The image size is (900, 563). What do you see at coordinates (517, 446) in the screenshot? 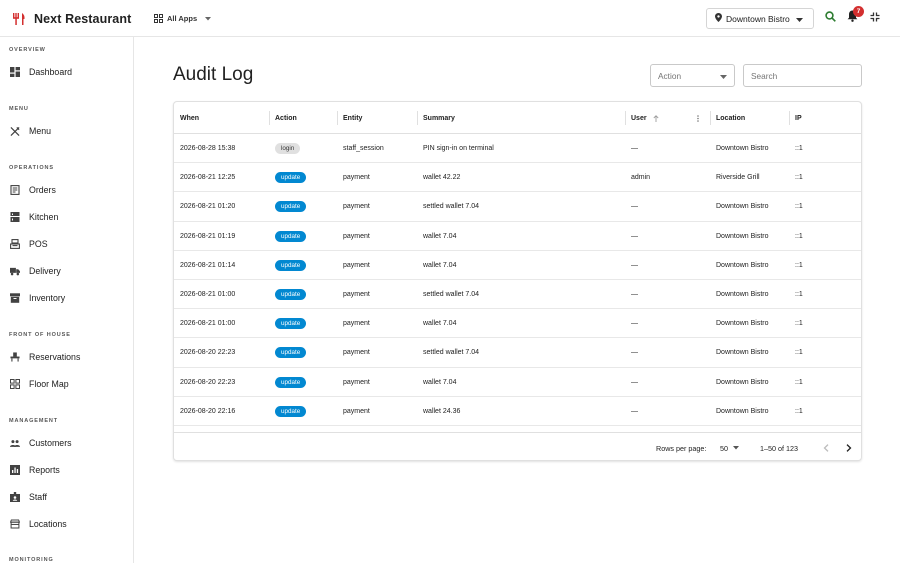
I see `table-pagination: Rows per page: 50 1–50 of 123` at bounding box center [517, 446].